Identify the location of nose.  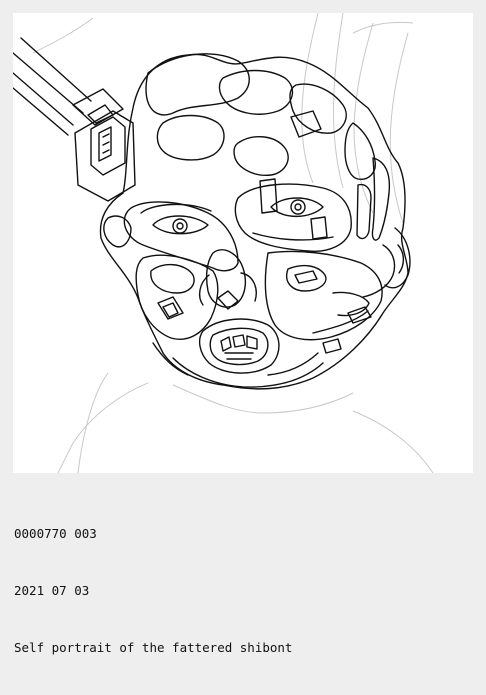
(226, 278).